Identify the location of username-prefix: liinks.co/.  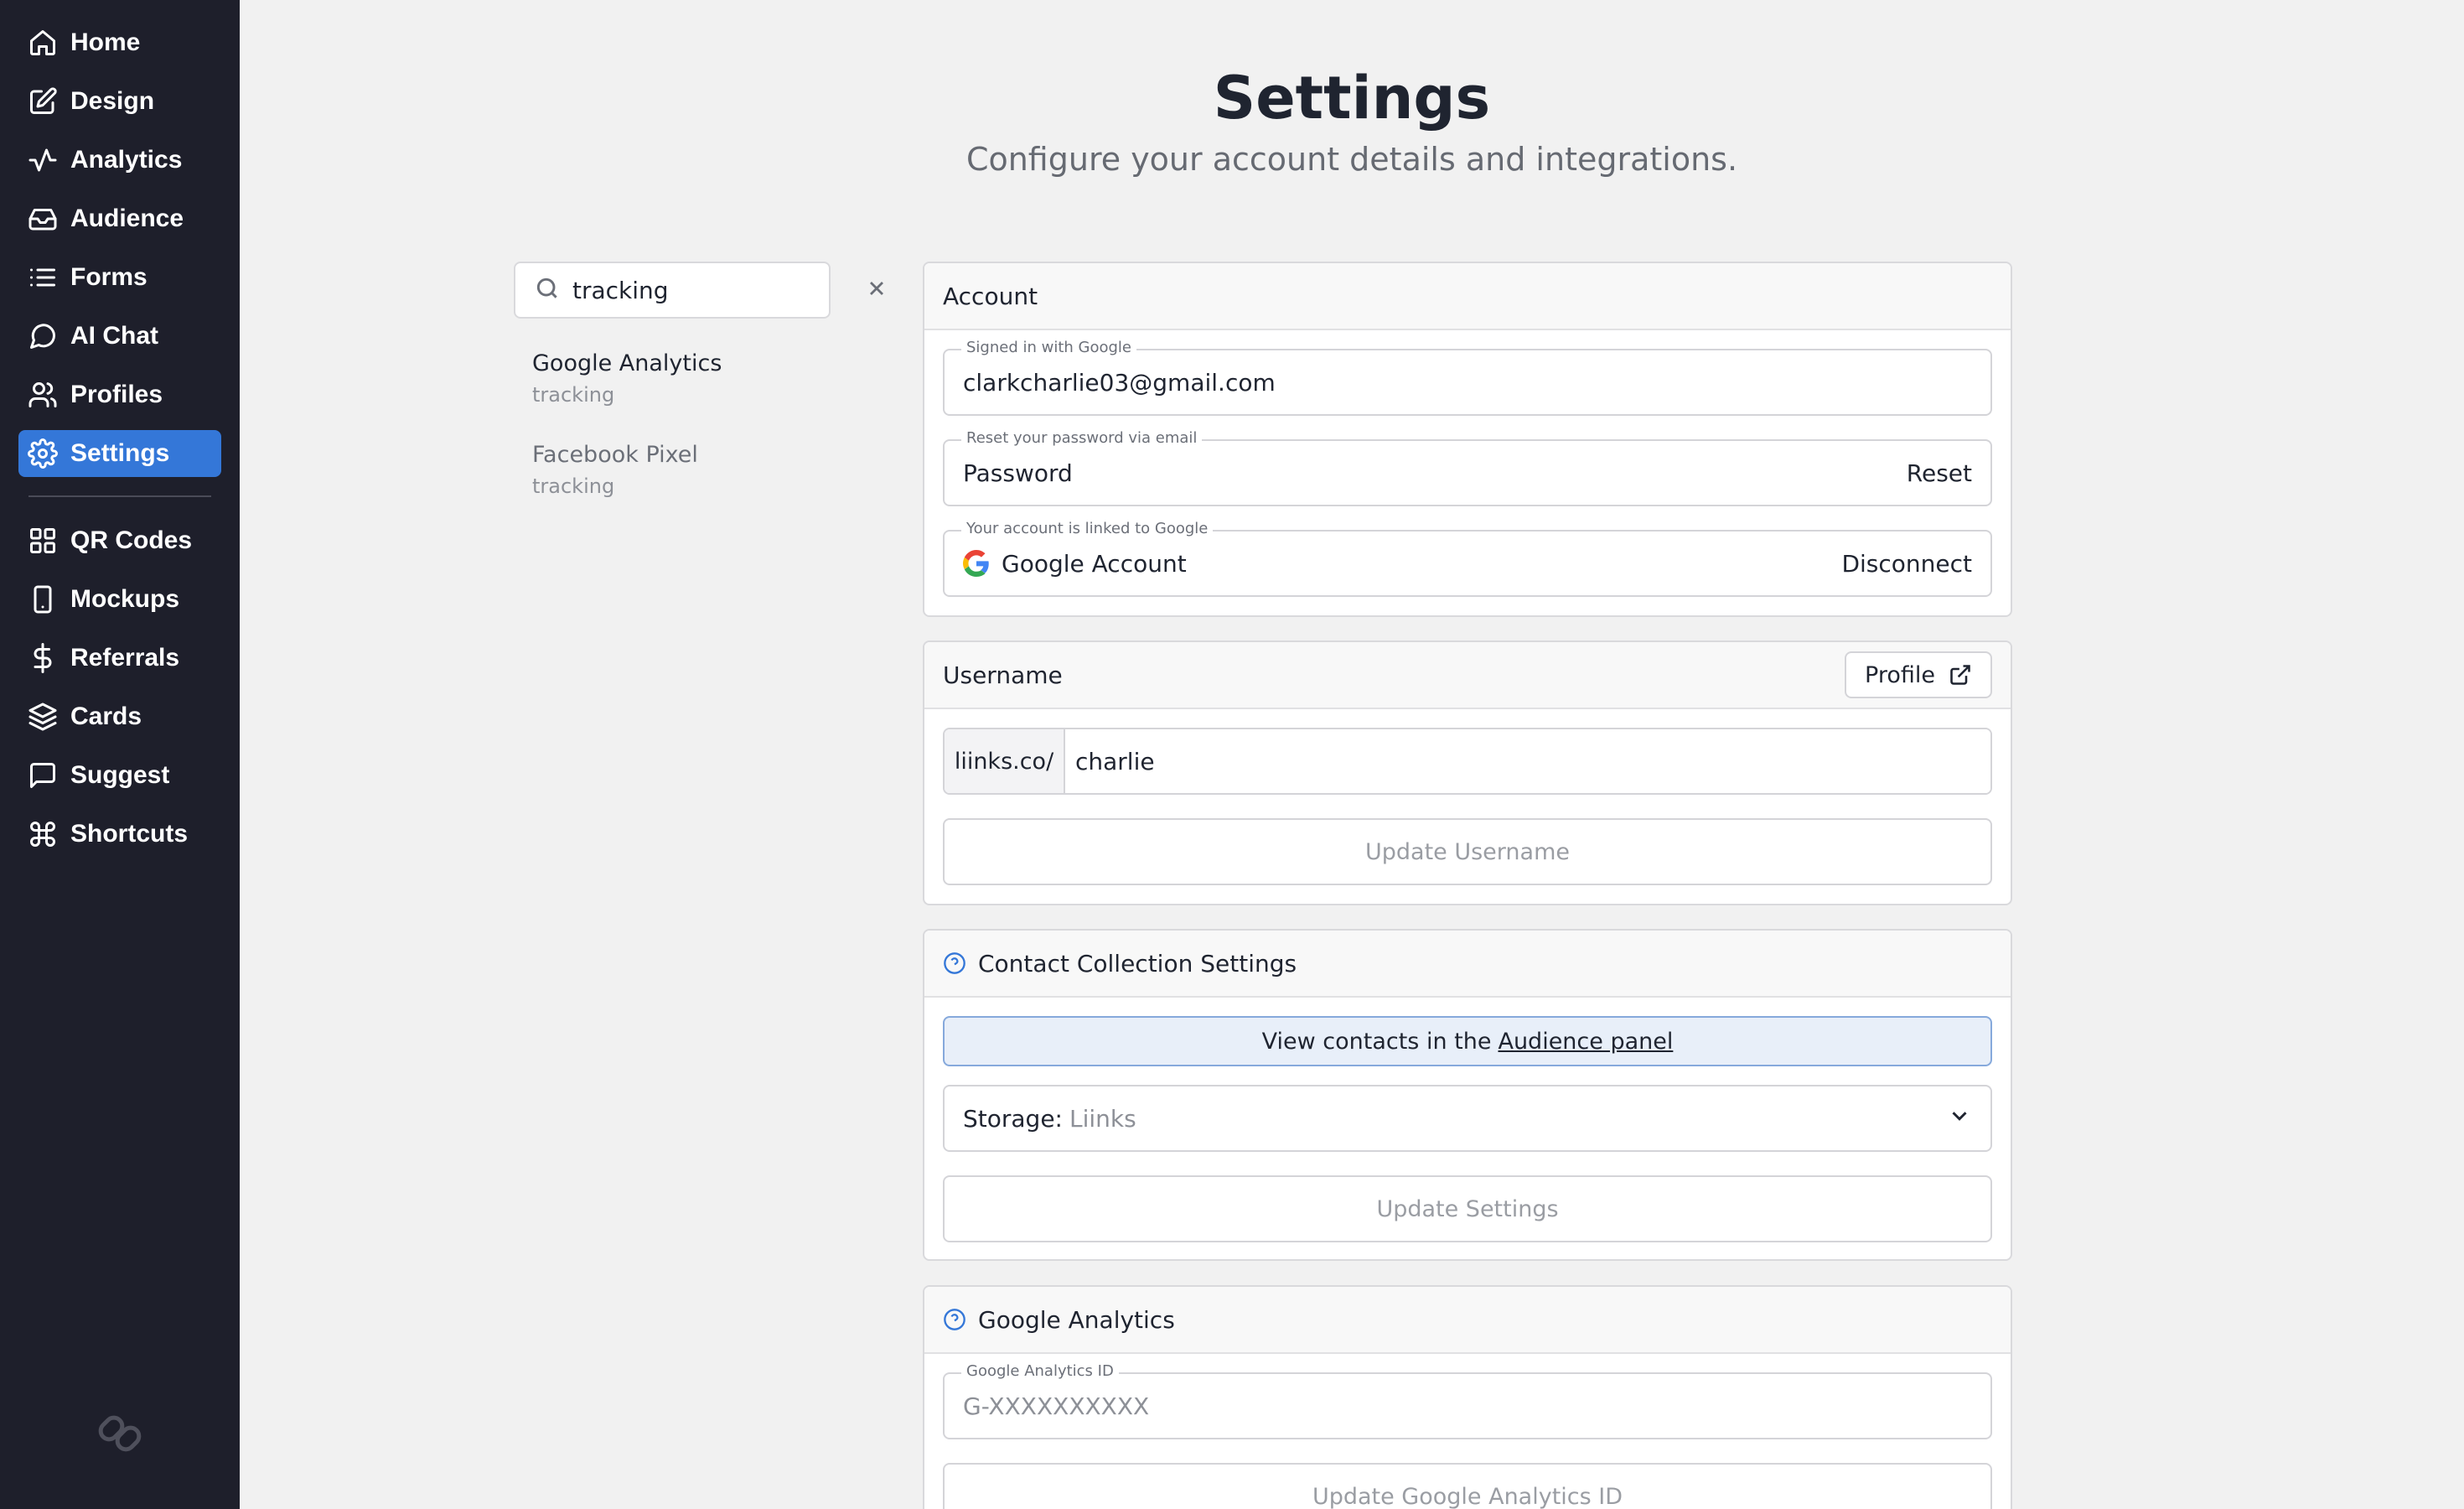
(1005, 761).